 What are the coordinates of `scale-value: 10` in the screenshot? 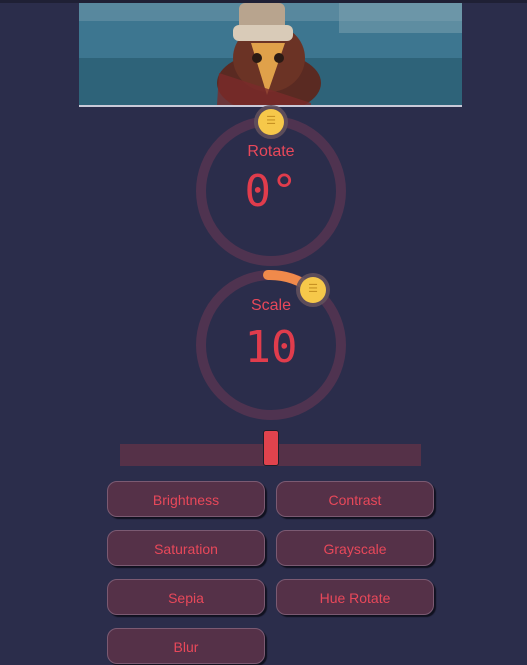 It's located at (271, 347).